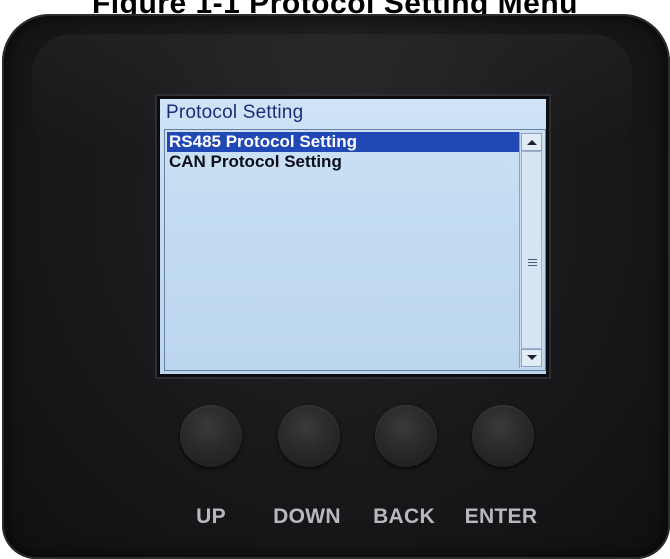 This screenshot has height=559, width=670. Describe the element at coordinates (406, 436) in the screenshot. I see `back-button` at that location.